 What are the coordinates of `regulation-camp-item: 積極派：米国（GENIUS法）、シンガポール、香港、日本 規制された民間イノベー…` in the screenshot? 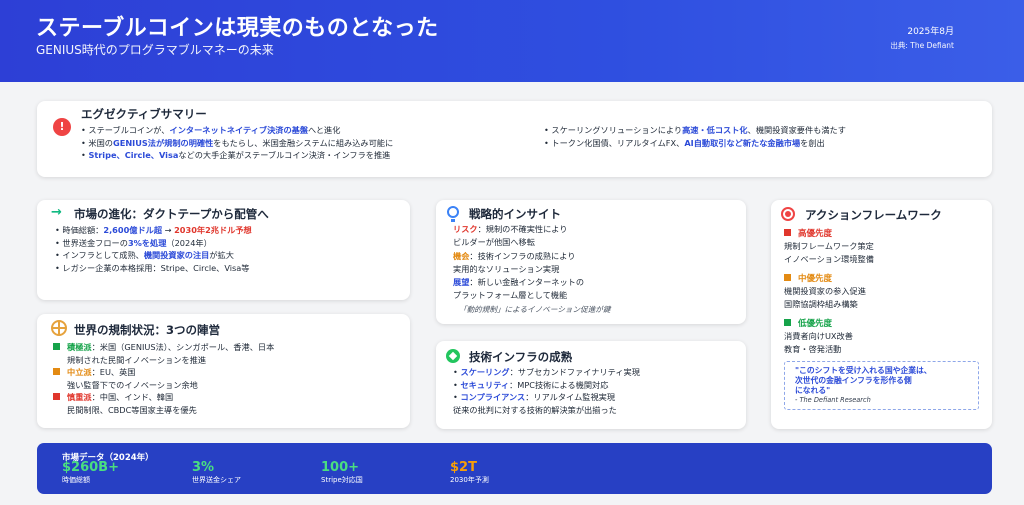 It's located at (163, 353).